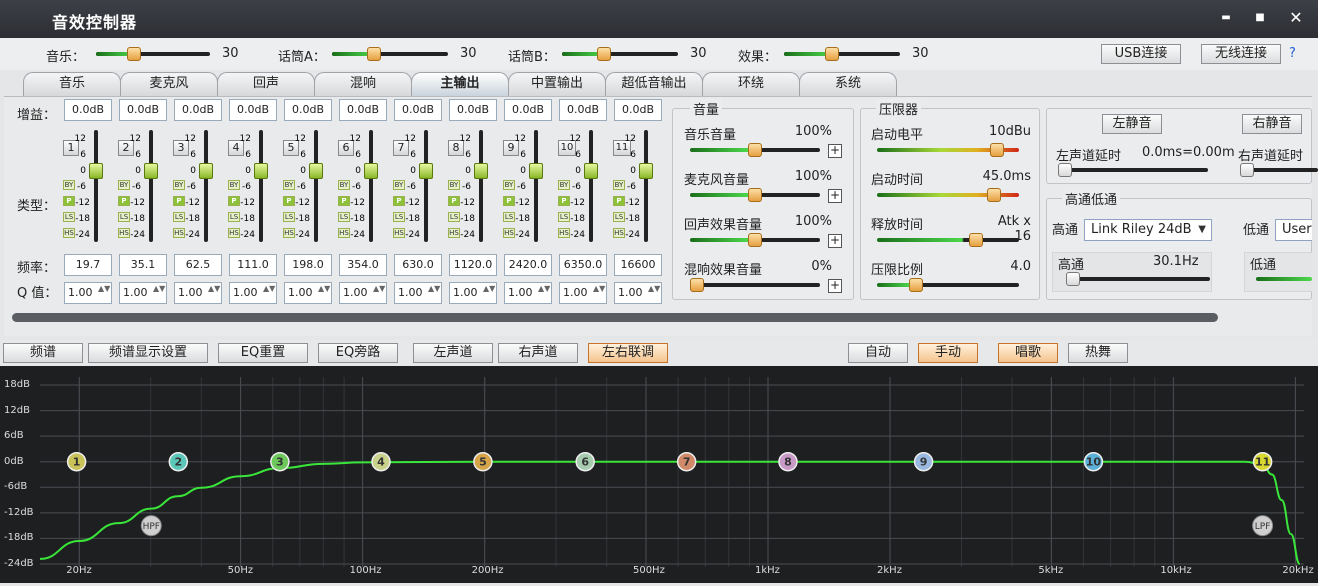  I want to click on mic-slider, so click(755, 195).